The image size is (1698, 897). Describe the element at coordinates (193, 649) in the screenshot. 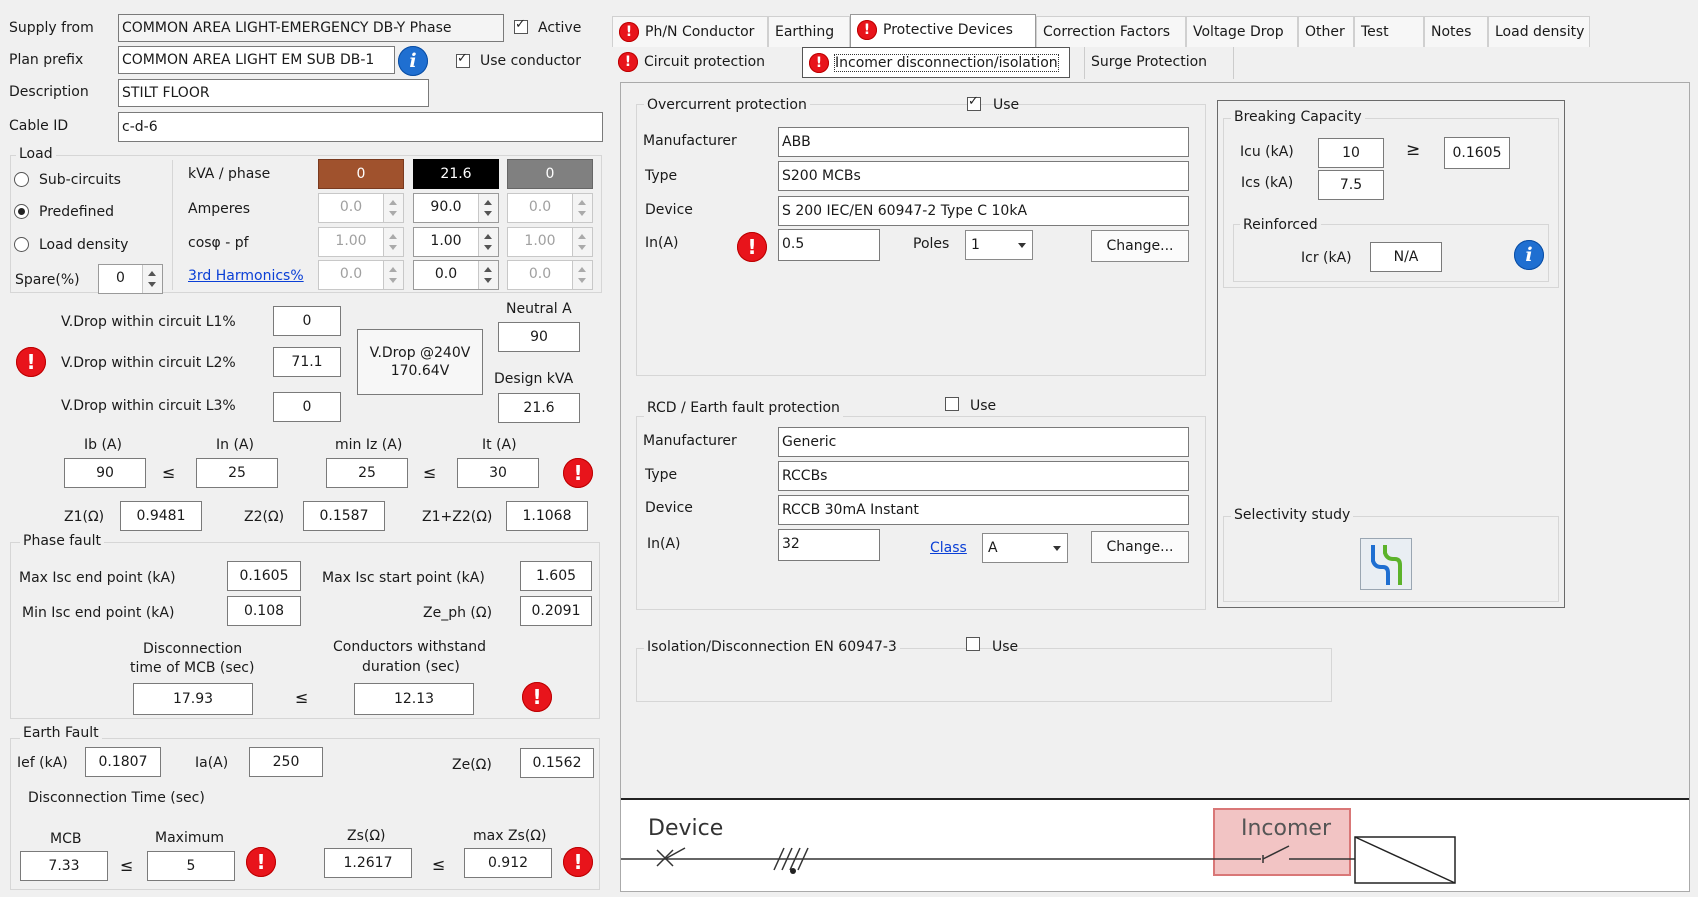

I see `disconnection-label-1: Disconnection` at that location.